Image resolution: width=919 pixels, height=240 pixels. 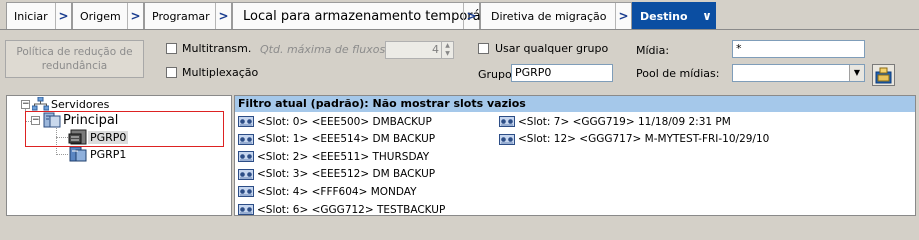 What do you see at coordinates (419, 50) in the screenshot?
I see `max-streams-spinner: 4 ▲ ▼` at bounding box center [419, 50].